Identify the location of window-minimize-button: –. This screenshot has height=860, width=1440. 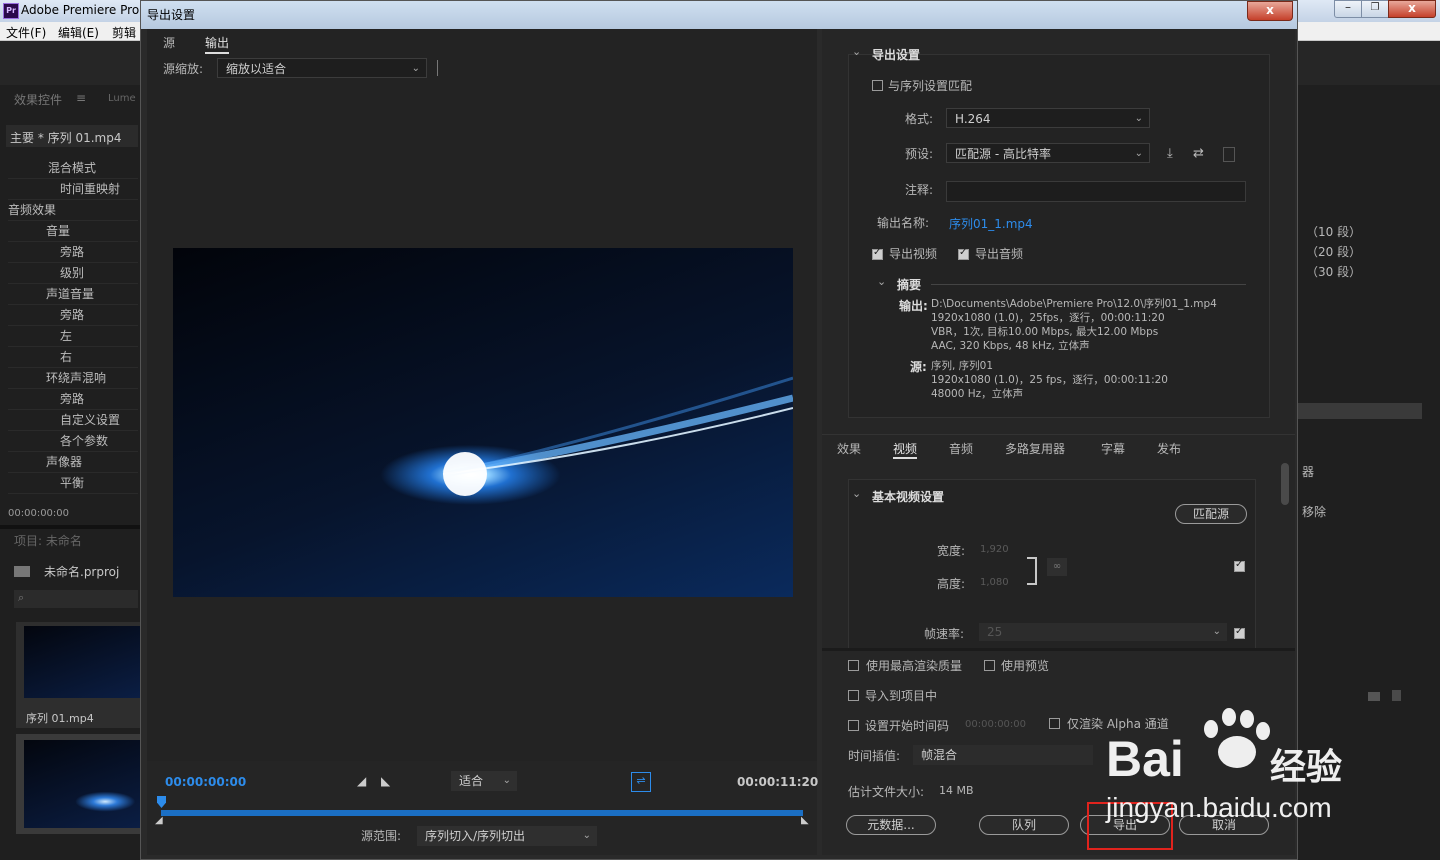
(1348, 9).